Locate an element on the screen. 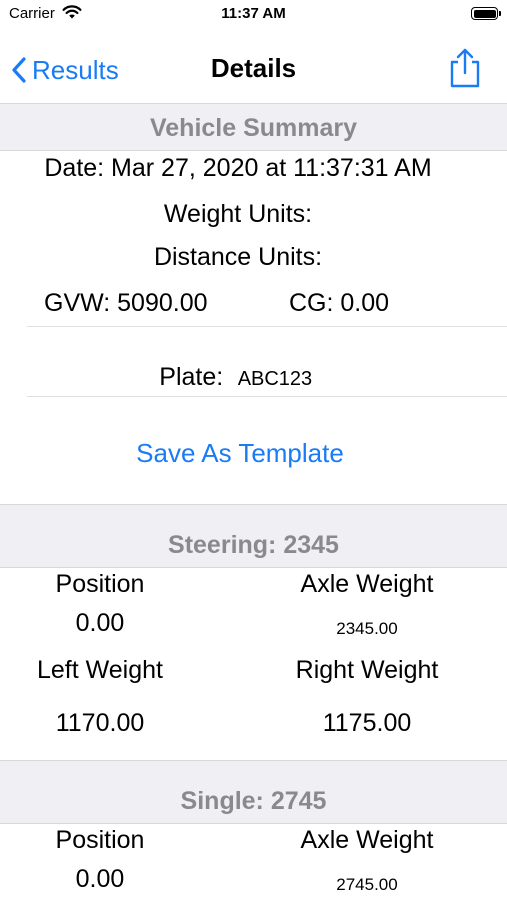 This screenshot has width=507, height=900. right-weight-label: Right Weight is located at coordinates (367, 670).